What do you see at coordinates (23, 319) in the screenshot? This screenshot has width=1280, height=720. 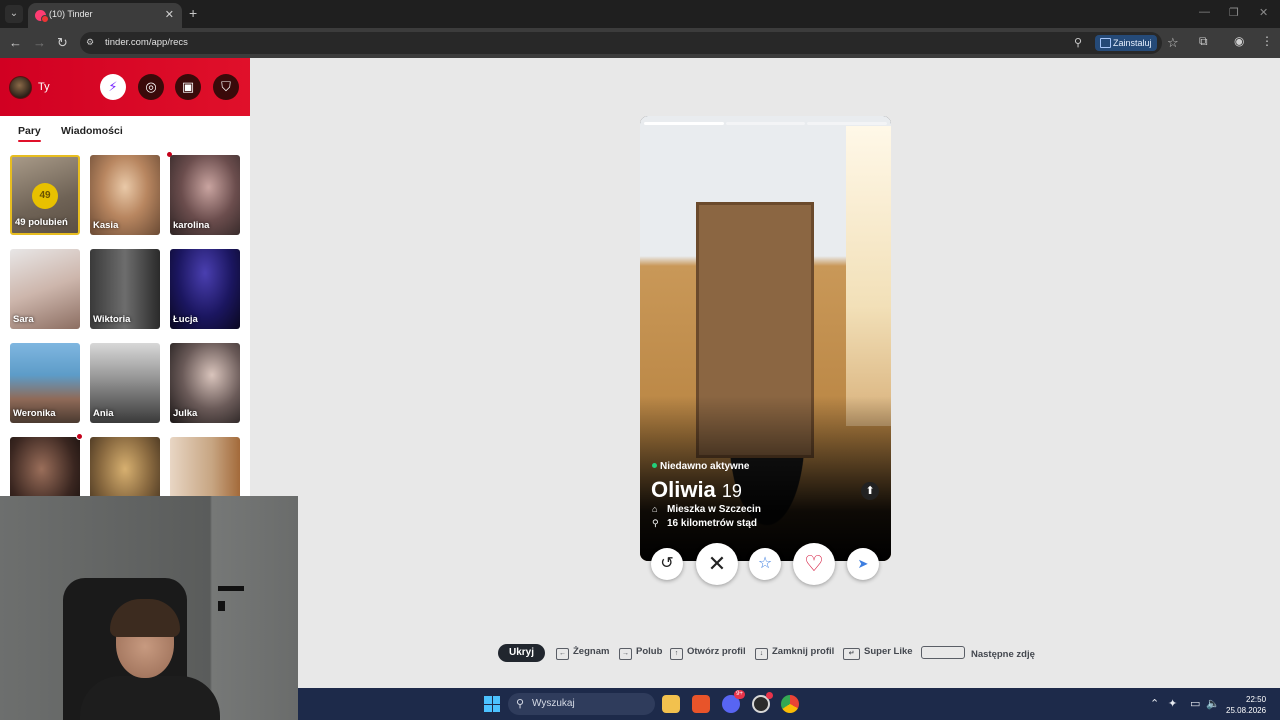 I see `match-name: Sara` at bounding box center [23, 319].